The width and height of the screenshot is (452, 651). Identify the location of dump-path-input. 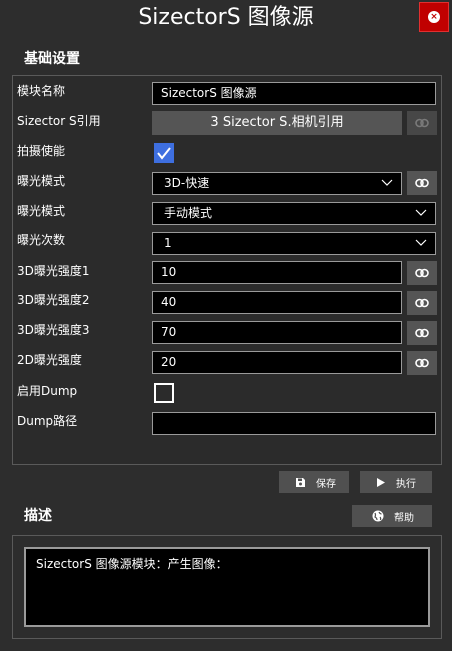
(294, 423).